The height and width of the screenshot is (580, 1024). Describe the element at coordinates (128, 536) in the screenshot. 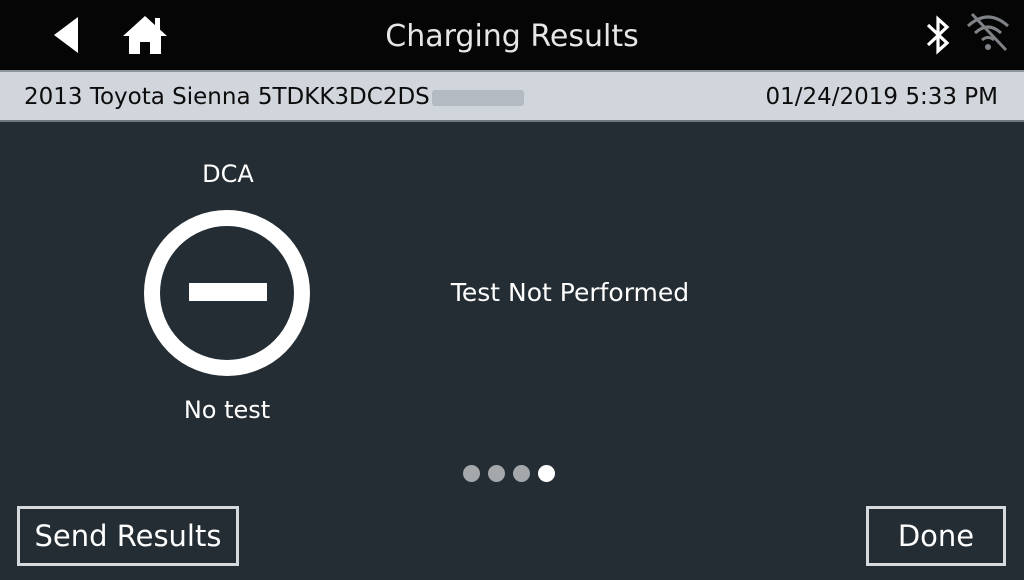

I see `send-results-button: Send Results` at that location.